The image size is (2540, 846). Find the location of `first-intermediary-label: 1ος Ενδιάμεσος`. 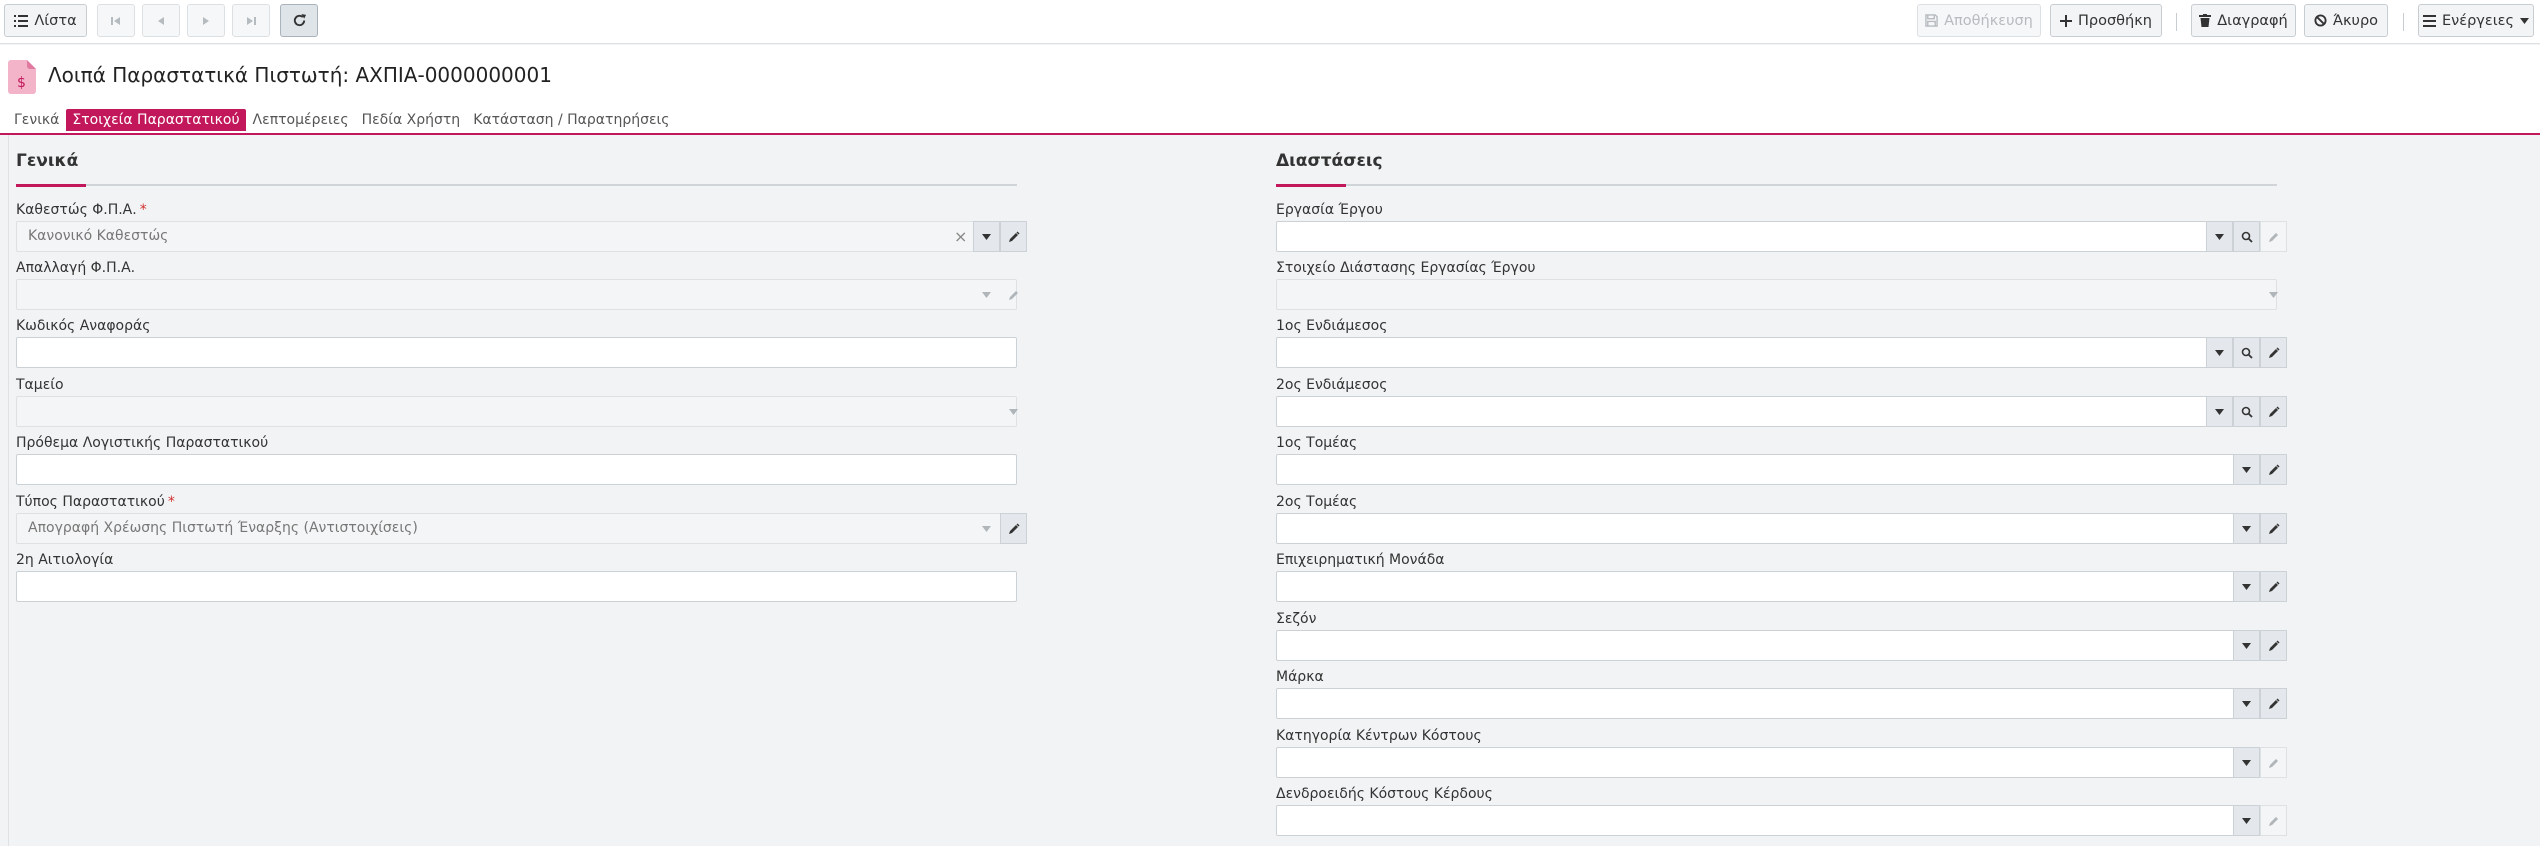

first-intermediary-label: 1ος Ενδιάμεσος is located at coordinates (1332, 326).